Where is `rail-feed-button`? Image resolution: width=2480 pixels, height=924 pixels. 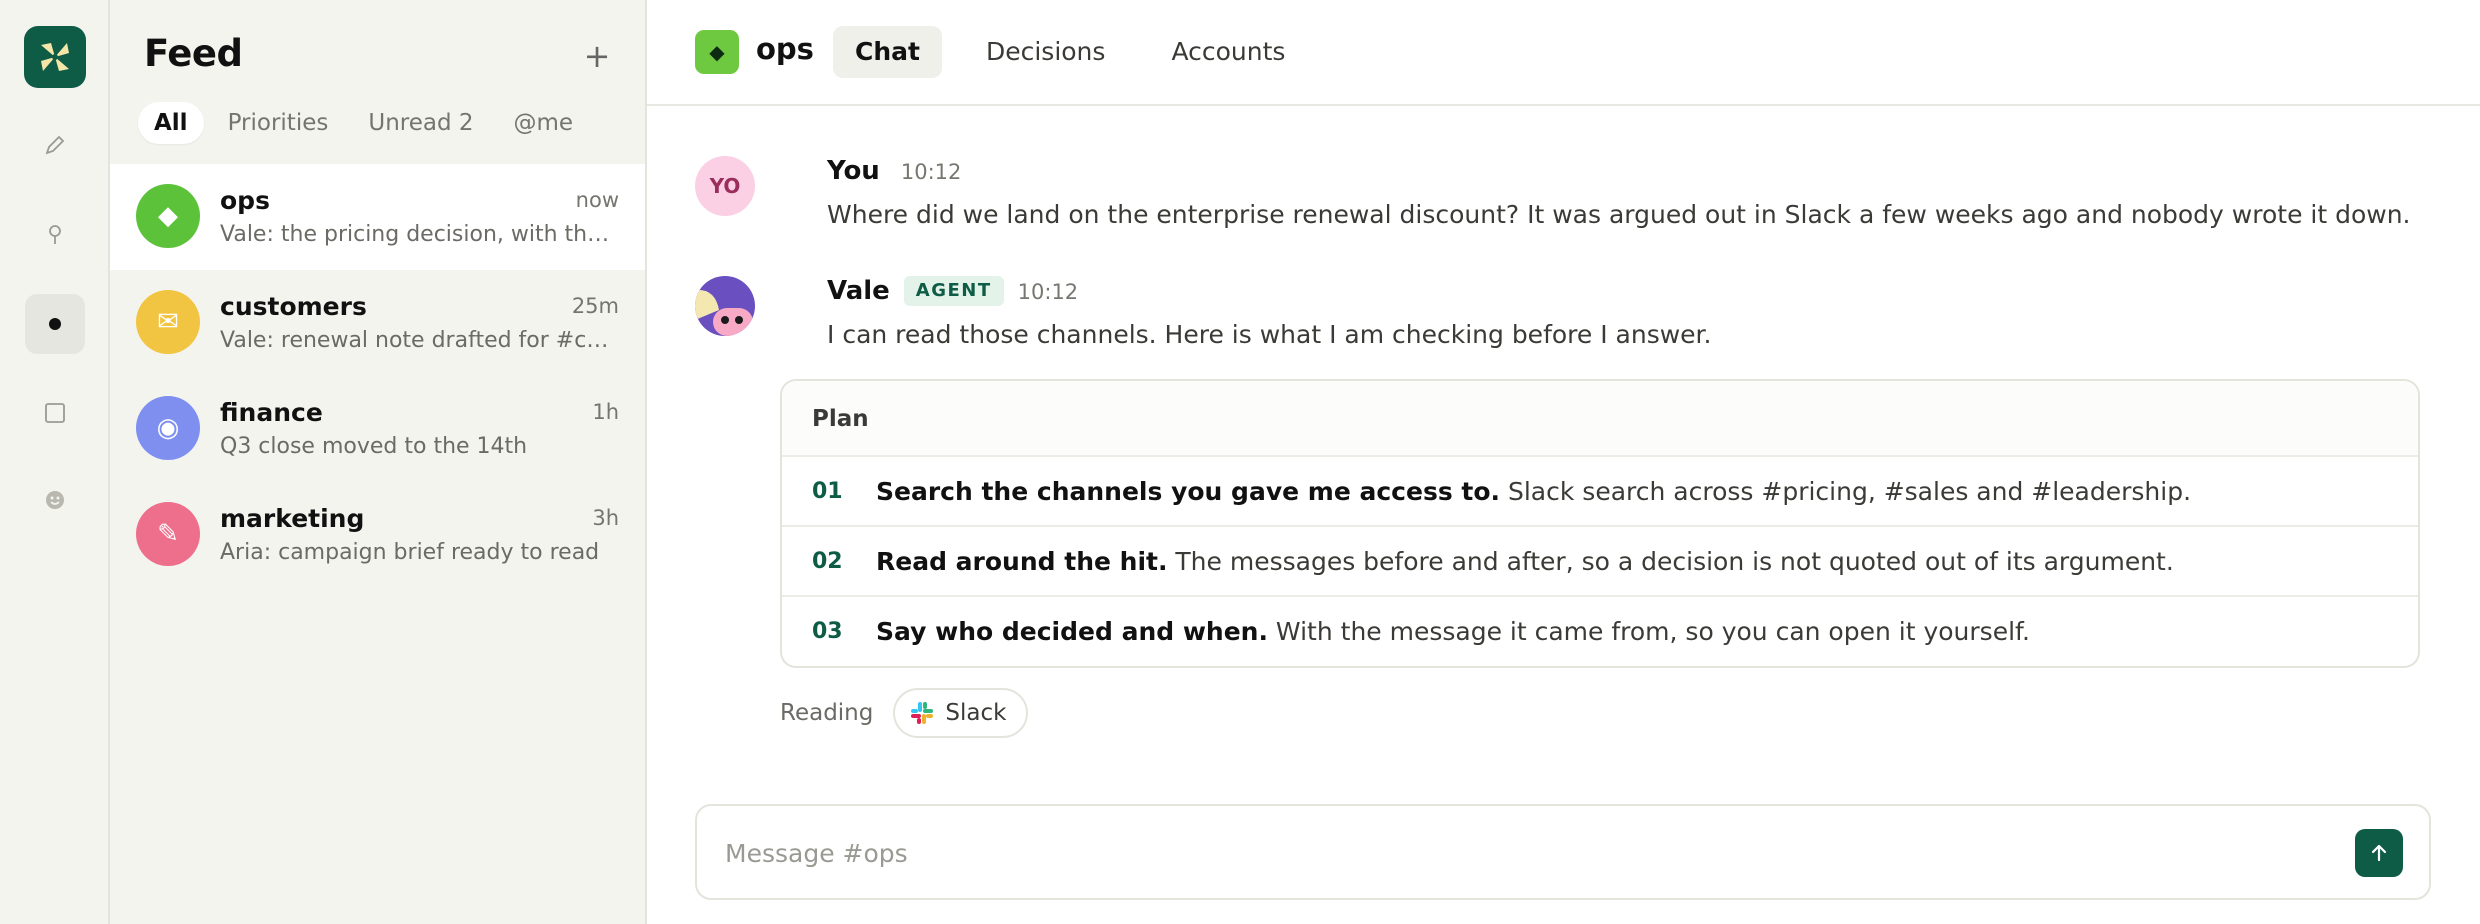 rail-feed-button is located at coordinates (55, 324).